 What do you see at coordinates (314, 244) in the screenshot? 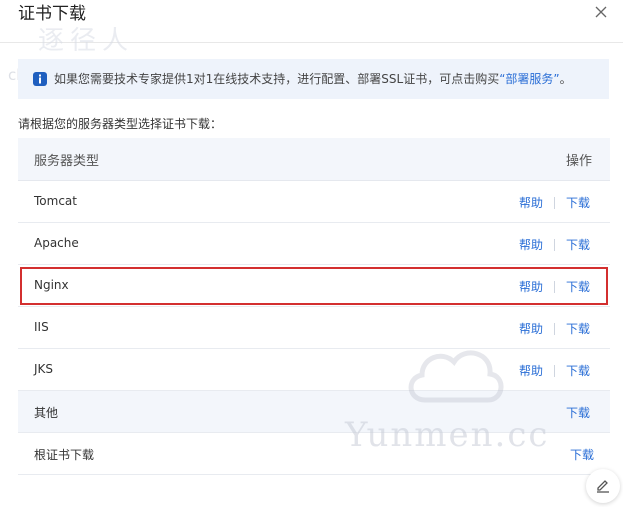
I see `table-row-apache: Apache 帮助 下载` at bounding box center [314, 244].